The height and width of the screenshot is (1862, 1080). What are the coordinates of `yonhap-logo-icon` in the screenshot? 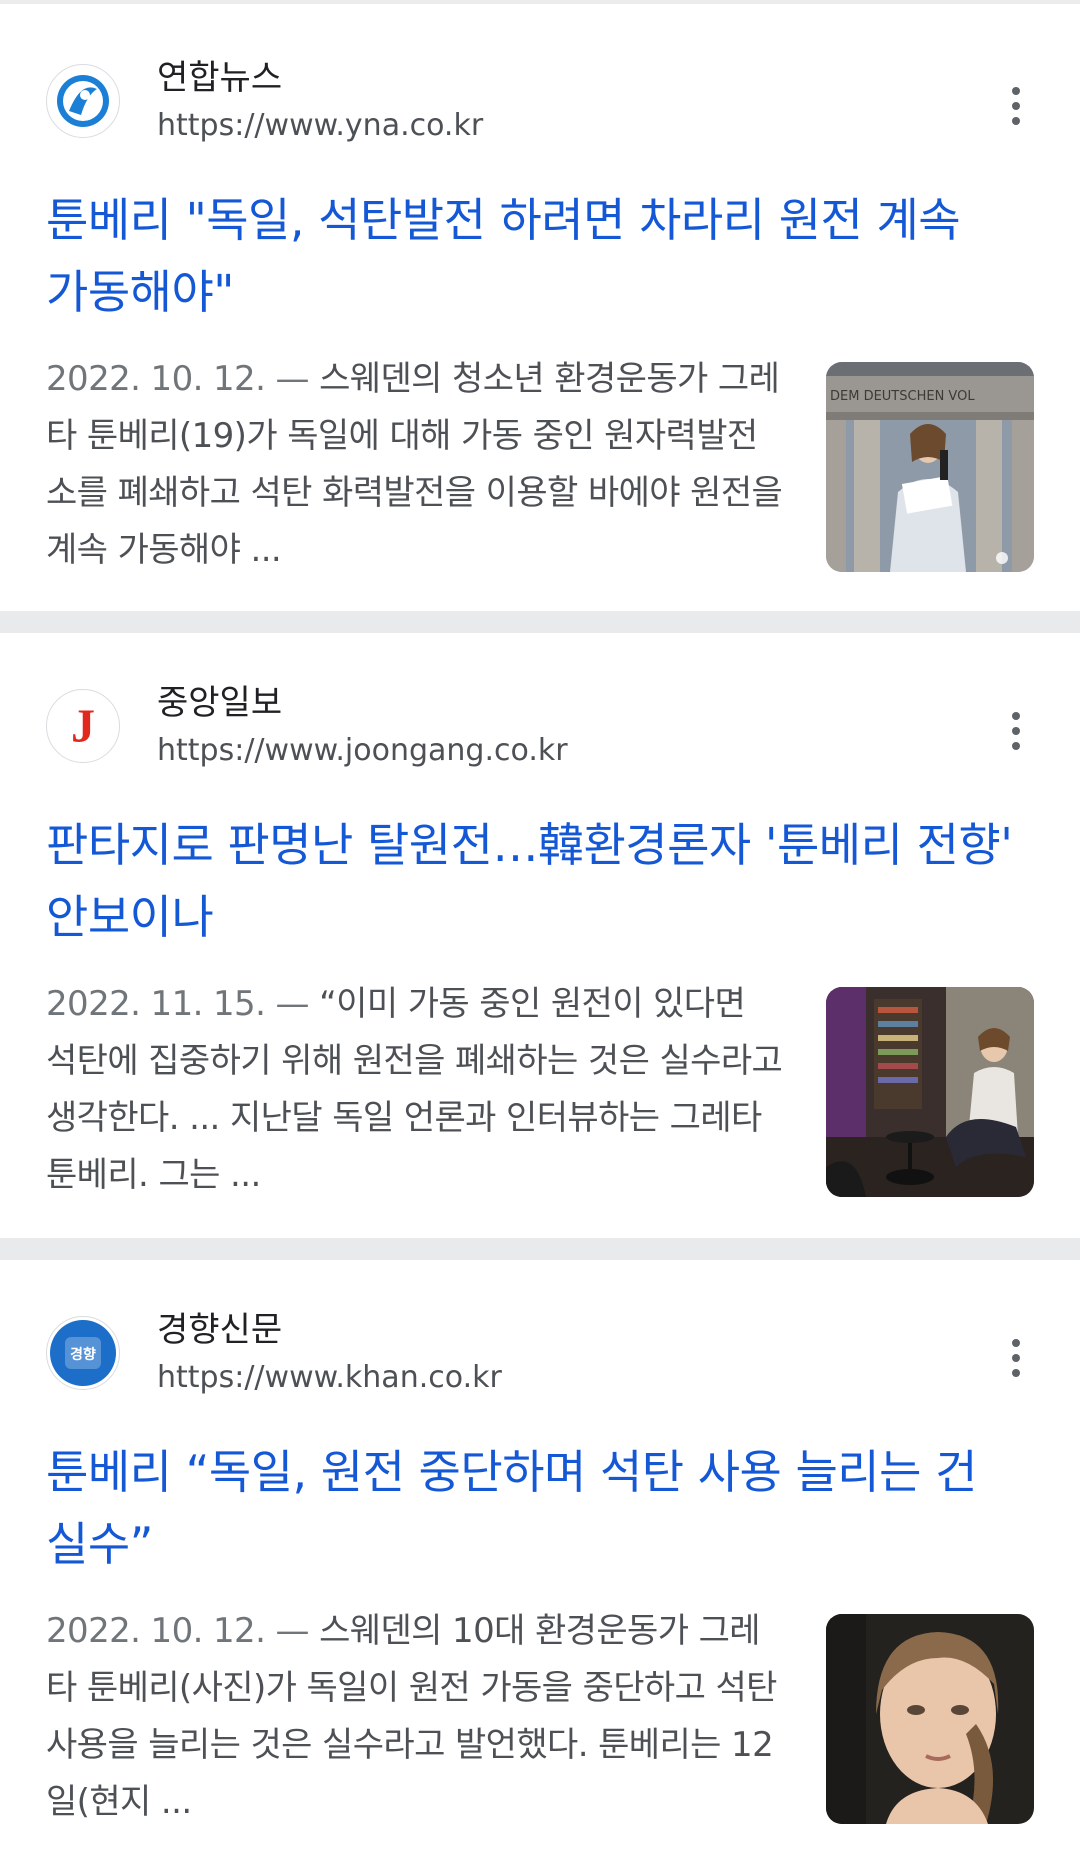 It's located at (83, 101).